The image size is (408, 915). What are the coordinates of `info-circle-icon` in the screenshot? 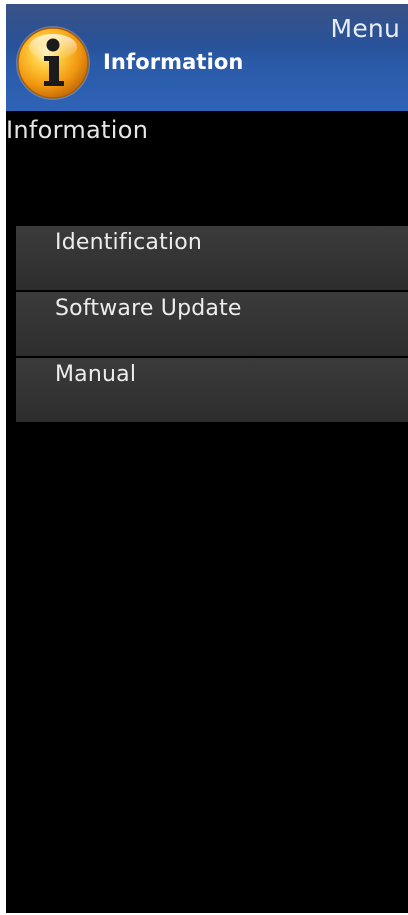 It's located at (53, 63).